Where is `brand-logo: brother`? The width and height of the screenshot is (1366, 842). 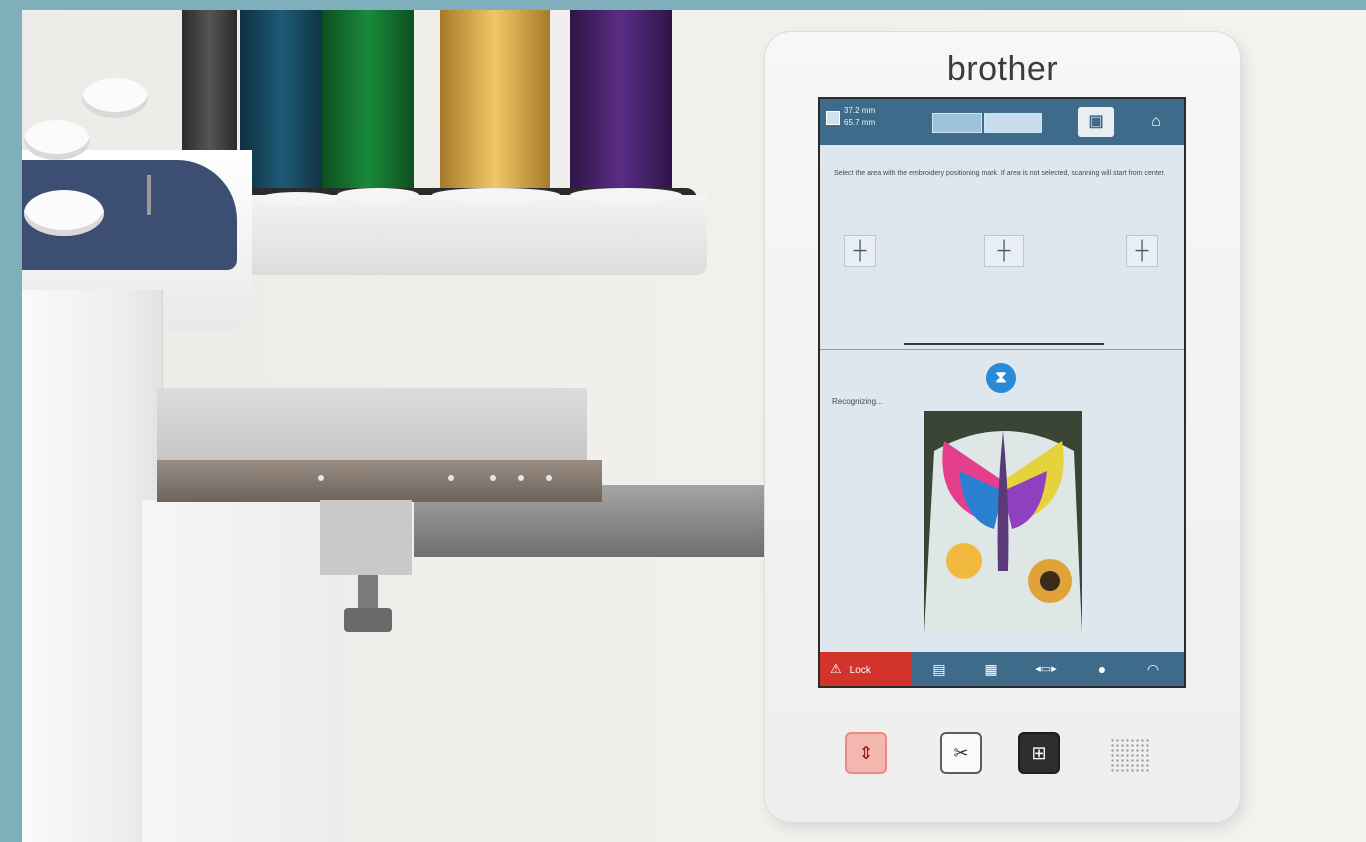
brand-logo: brother is located at coordinates (1002, 69).